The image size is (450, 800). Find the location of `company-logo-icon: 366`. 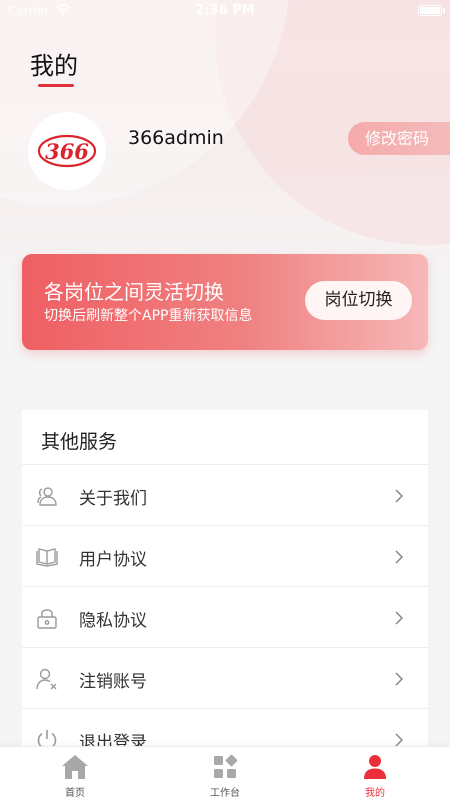

company-logo-icon: 366 is located at coordinates (67, 151).